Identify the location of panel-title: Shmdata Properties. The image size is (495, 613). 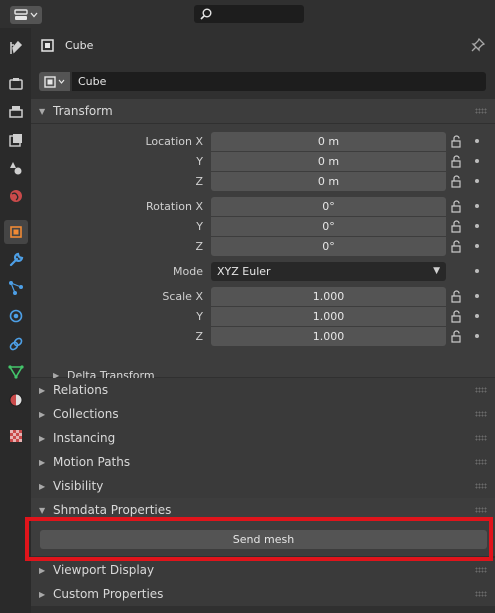
(112, 510).